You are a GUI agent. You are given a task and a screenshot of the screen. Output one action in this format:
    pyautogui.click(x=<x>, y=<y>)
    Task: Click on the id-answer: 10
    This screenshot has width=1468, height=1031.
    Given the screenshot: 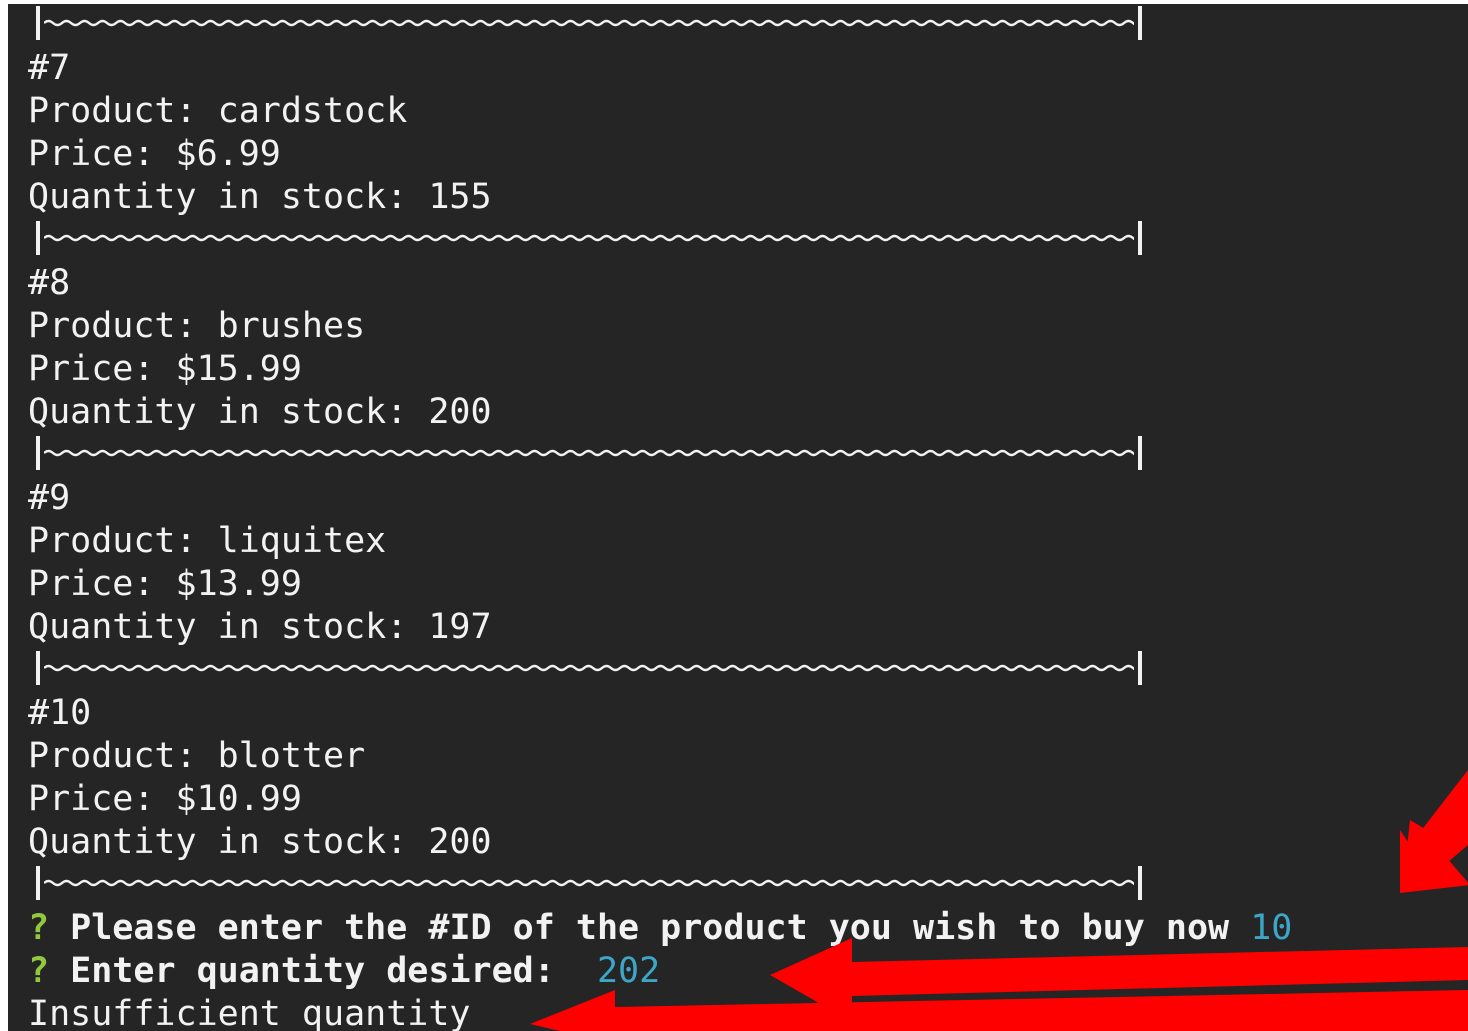 What is the action you would take?
    pyautogui.click(x=1271, y=928)
    